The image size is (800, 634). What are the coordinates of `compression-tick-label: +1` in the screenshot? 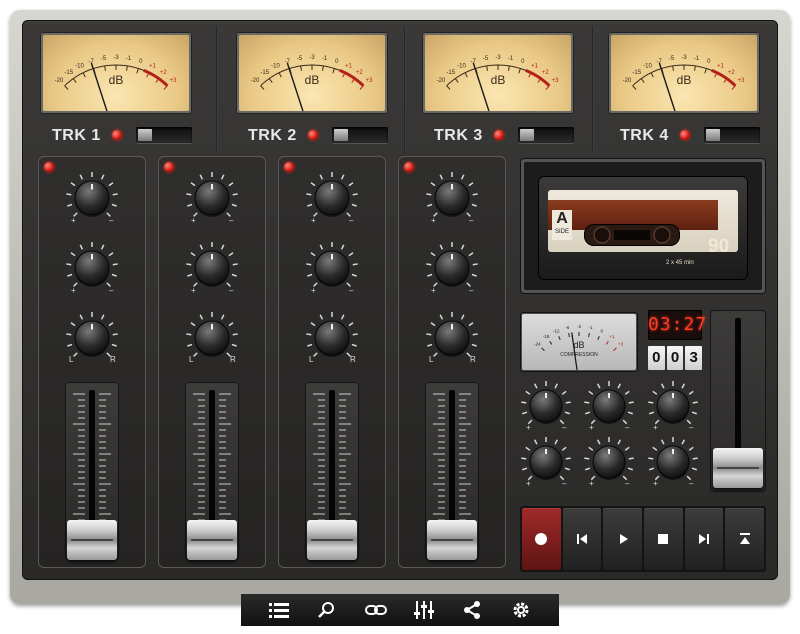 It's located at (612, 336).